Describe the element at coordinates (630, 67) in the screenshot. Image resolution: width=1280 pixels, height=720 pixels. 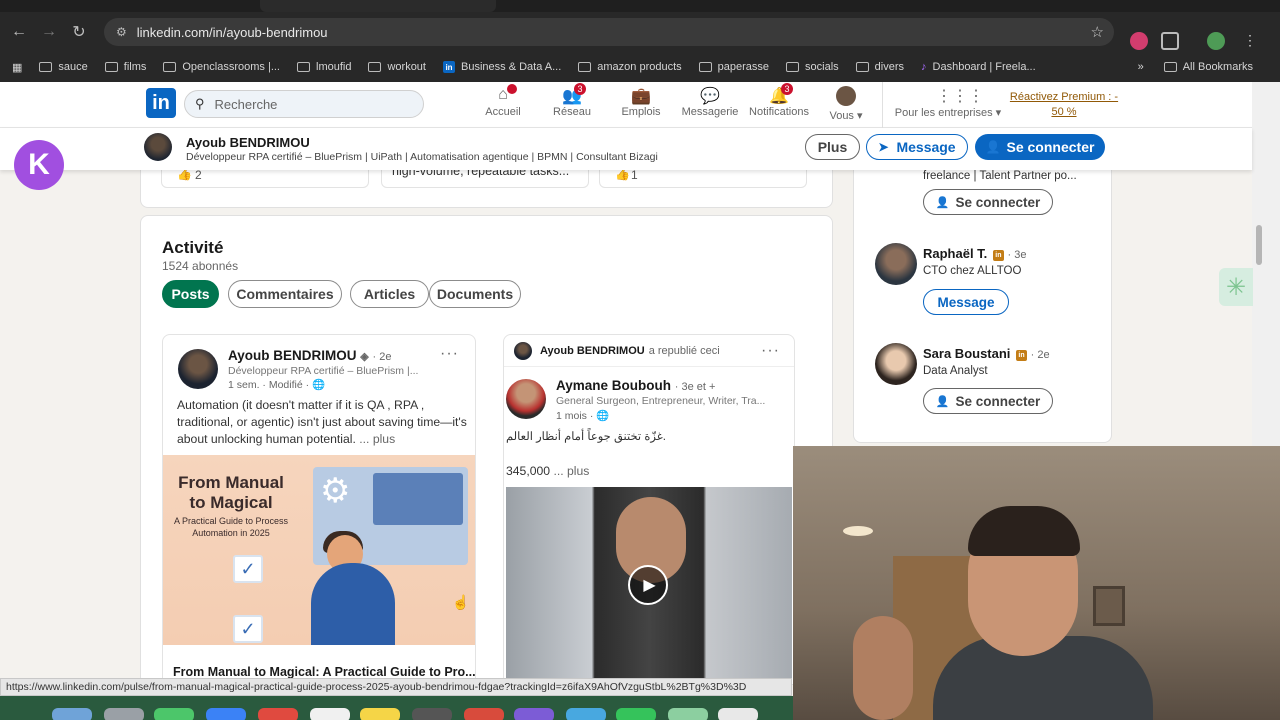
I see `bookmark-amazon-products: amazon products` at that location.